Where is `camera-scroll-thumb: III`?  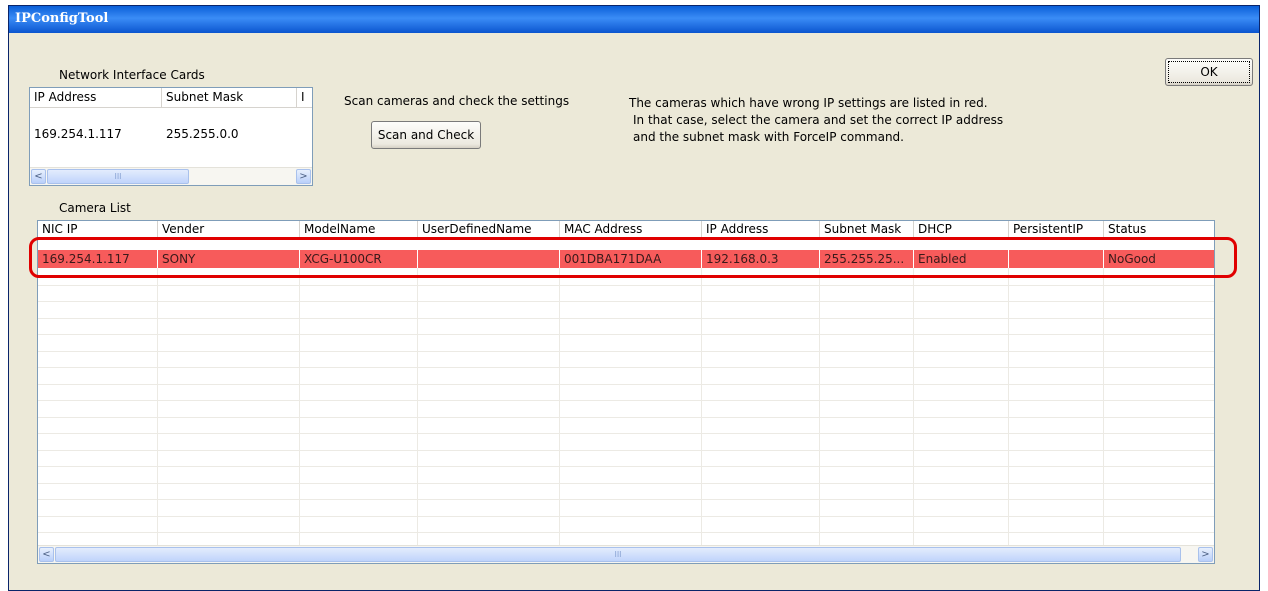
camera-scroll-thumb: III is located at coordinates (618, 554).